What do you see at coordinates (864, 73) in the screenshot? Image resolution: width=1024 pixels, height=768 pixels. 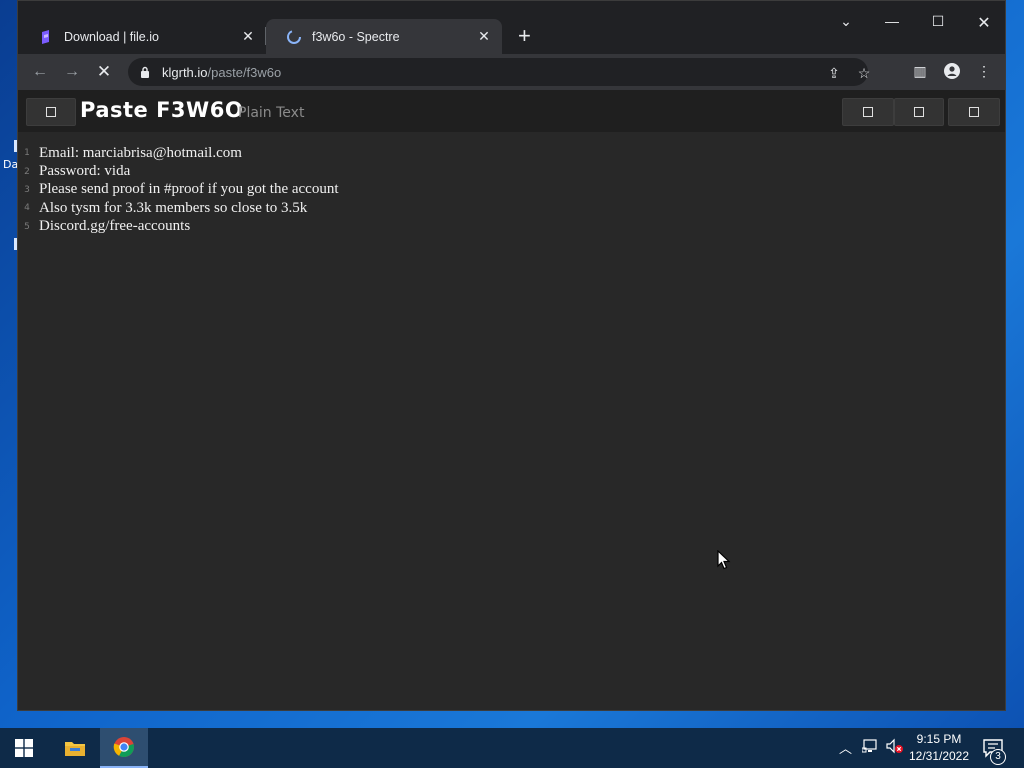 I see `bookmark-star-icon: ☆` at bounding box center [864, 73].